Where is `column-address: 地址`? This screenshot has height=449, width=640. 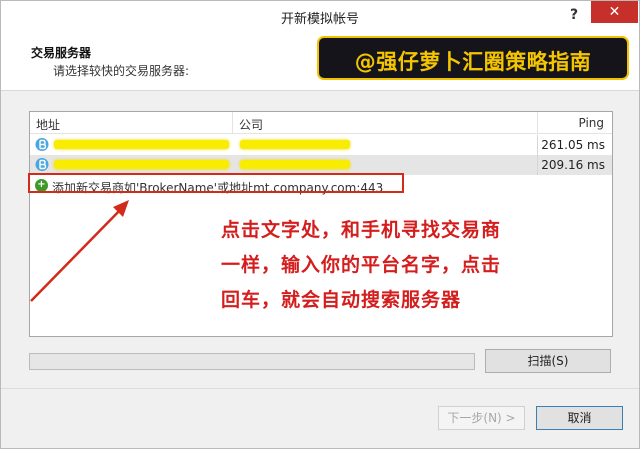
column-address: 地址 is located at coordinates (48, 124).